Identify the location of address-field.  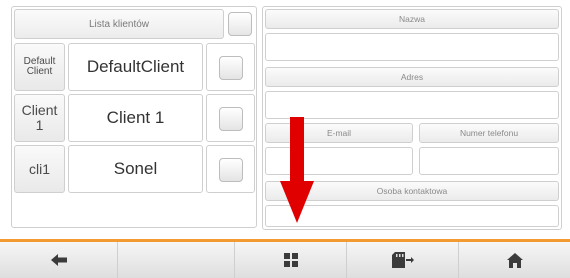
(412, 105).